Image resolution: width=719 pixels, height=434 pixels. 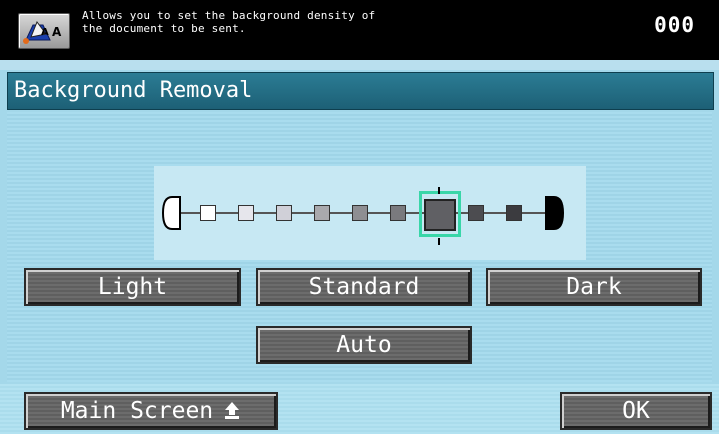 What do you see at coordinates (364, 287) in the screenshot?
I see `standard-button: Standard` at bounding box center [364, 287].